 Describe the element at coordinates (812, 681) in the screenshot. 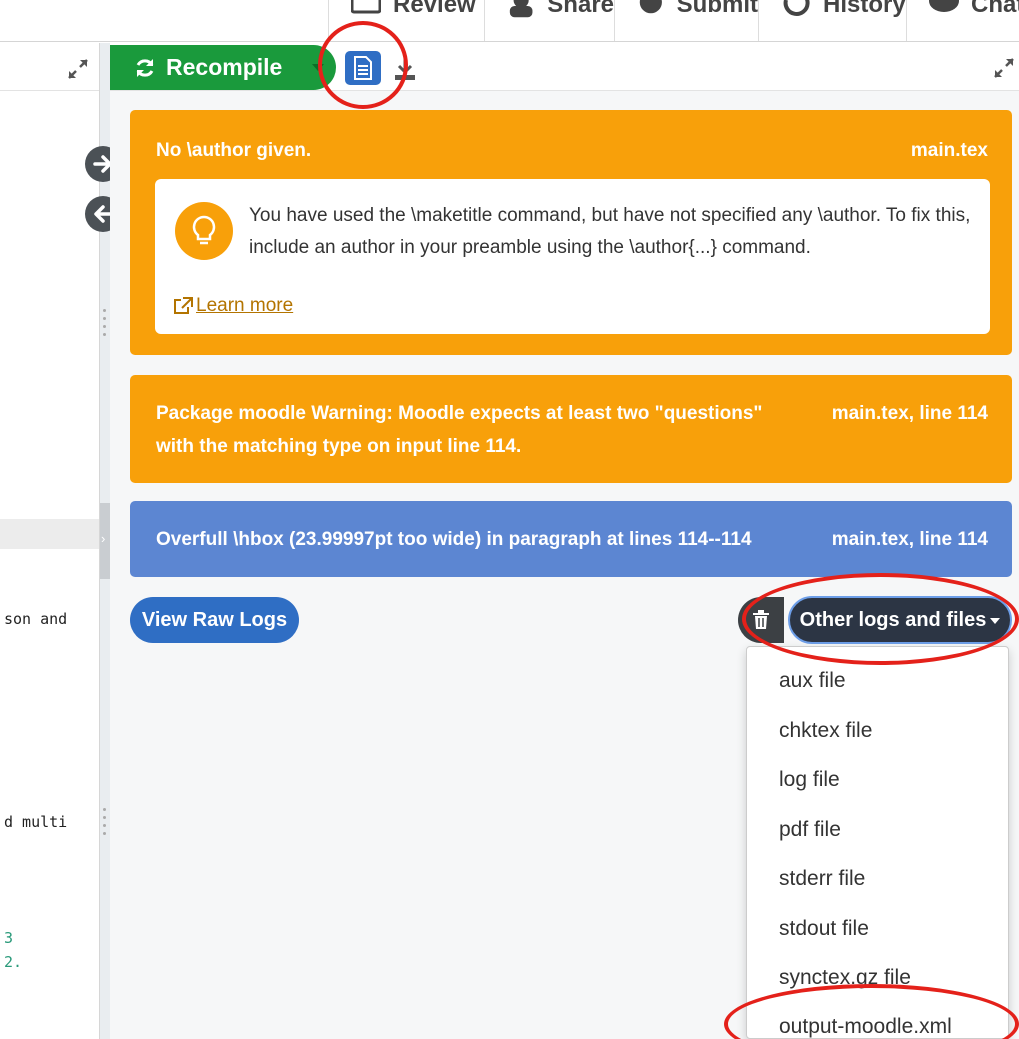

I see `menu-item-aux-file: aux file` at that location.